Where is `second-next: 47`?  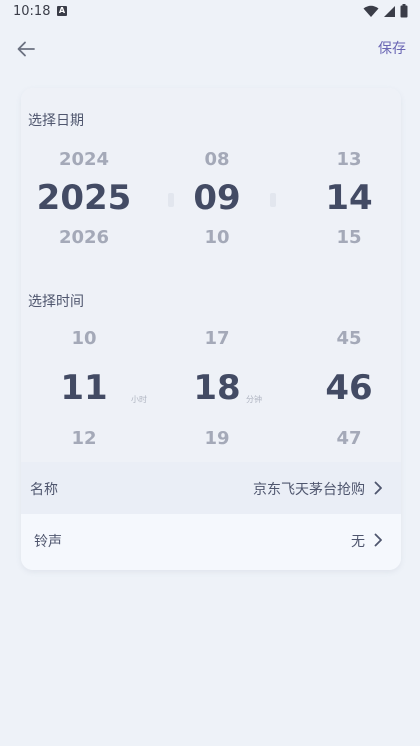 second-next: 47 is located at coordinates (349, 438).